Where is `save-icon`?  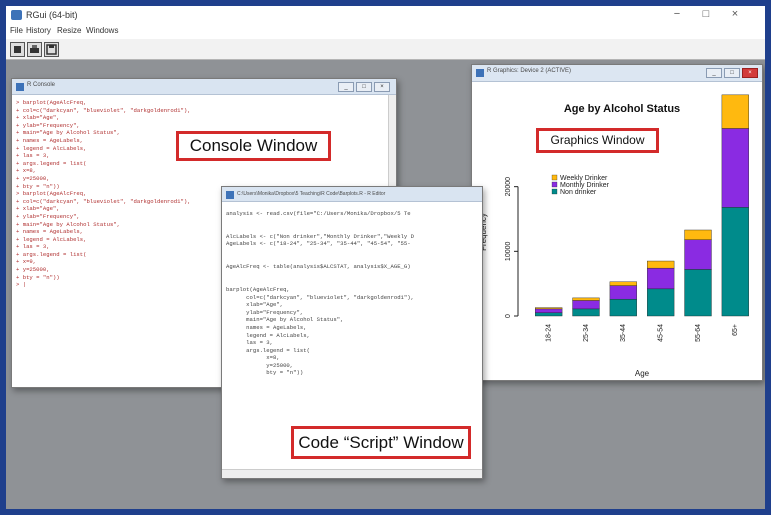 save-icon is located at coordinates (51, 49).